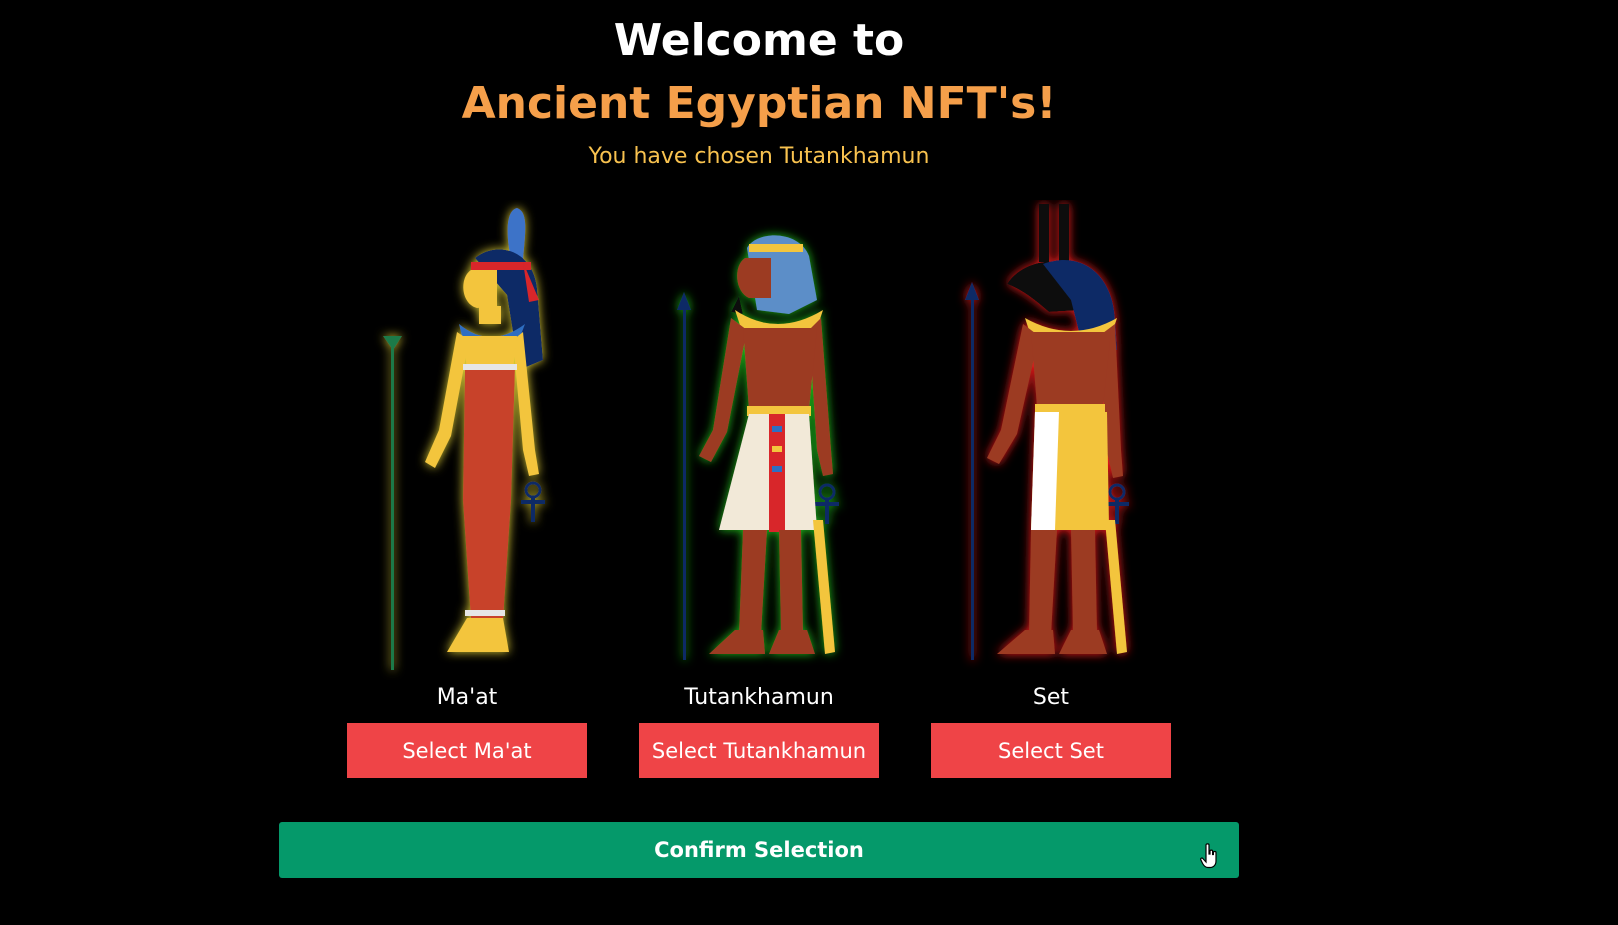 This screenshot has width=1618, height=925. Describe the element at coordinates (759, 750) in the screenshot. I see `select-tutankhamun-button: Select Tutankhamun` at that location.